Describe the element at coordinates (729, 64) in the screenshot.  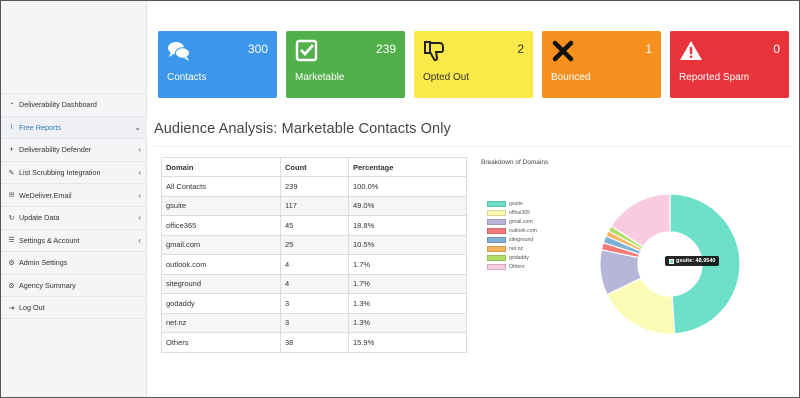
I see `stat-card-reported-spam: 0 Reported Spam` at that location.